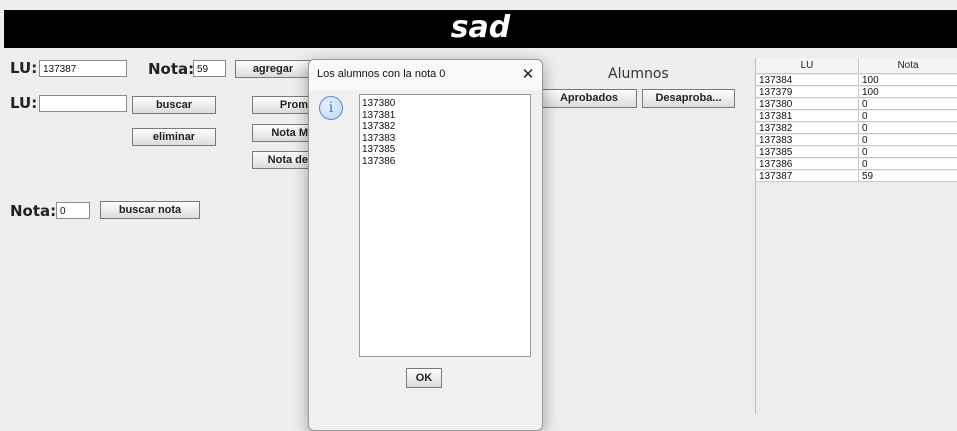 This screenshot has height=431, width=957. I want to click on table-cell-lu: 137386, so click(807, 164).